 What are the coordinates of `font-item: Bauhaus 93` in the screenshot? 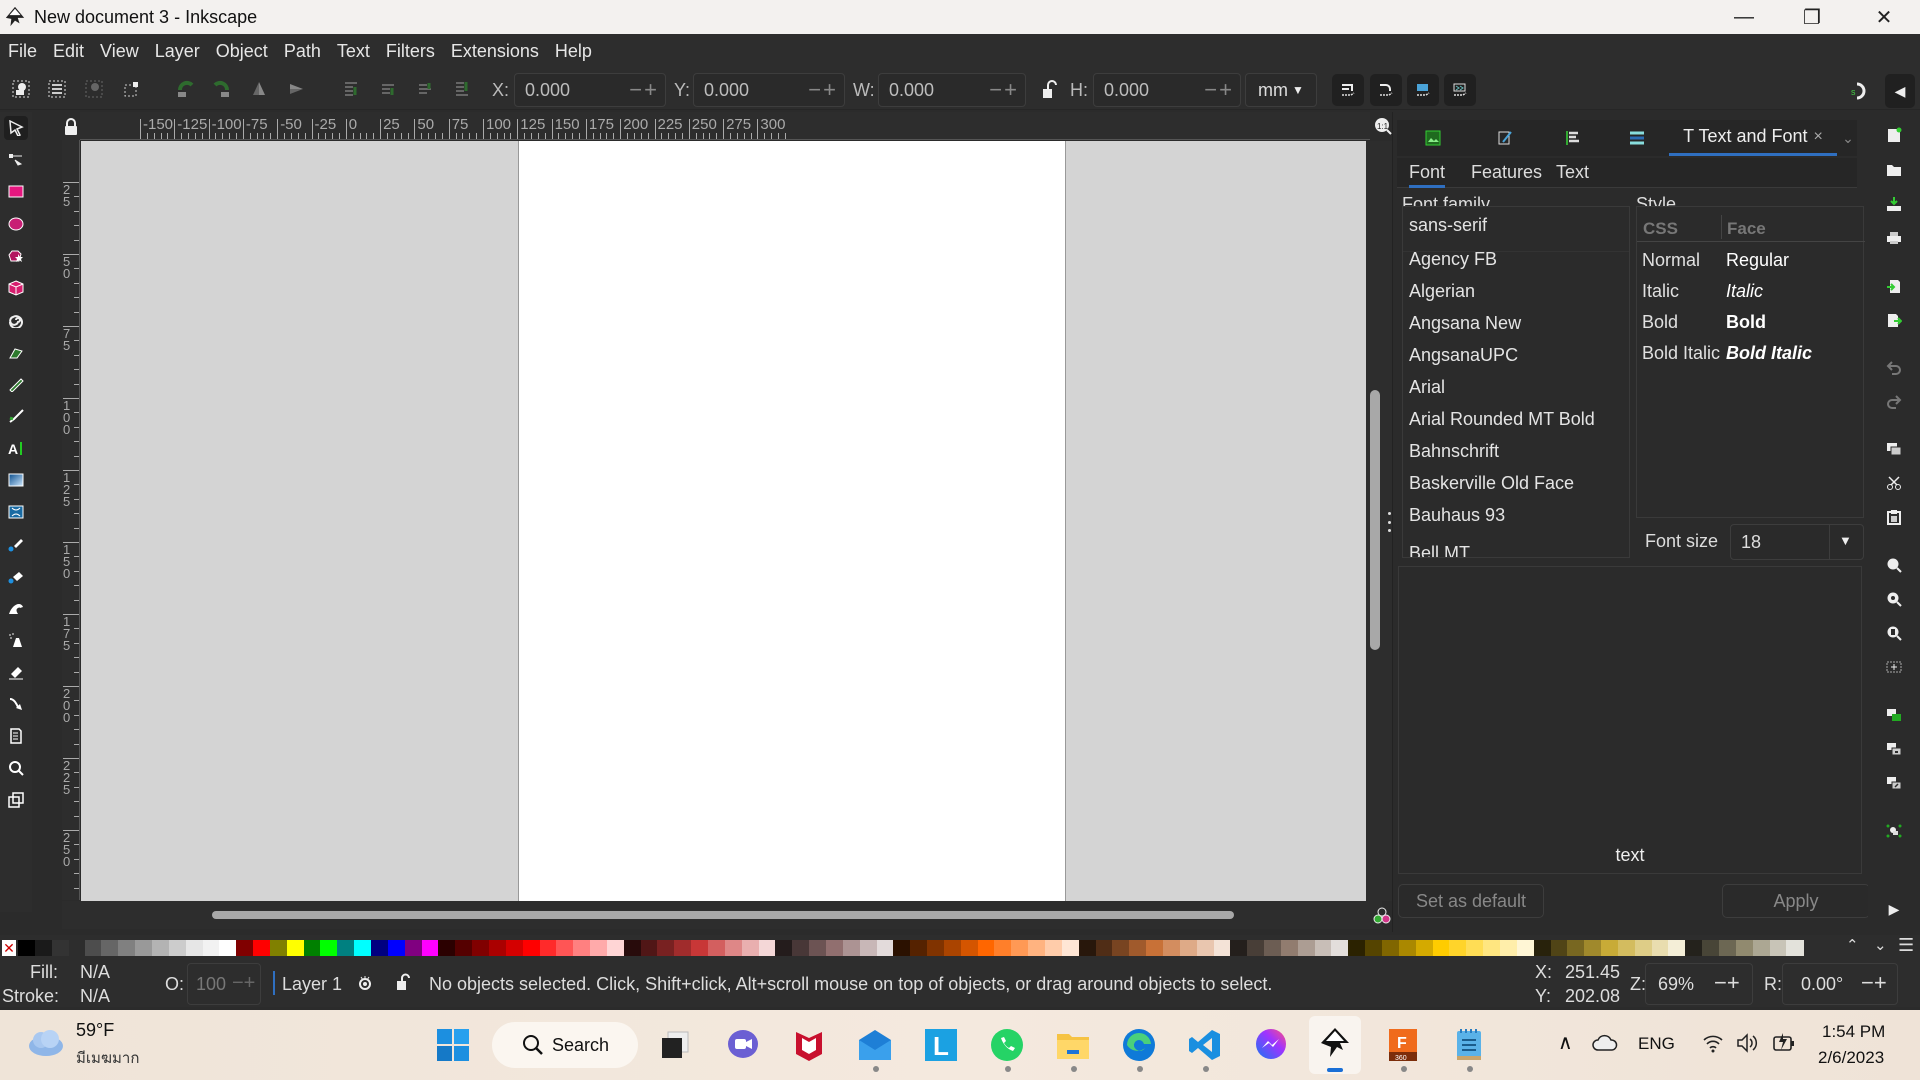 It's located at (1457, 515).